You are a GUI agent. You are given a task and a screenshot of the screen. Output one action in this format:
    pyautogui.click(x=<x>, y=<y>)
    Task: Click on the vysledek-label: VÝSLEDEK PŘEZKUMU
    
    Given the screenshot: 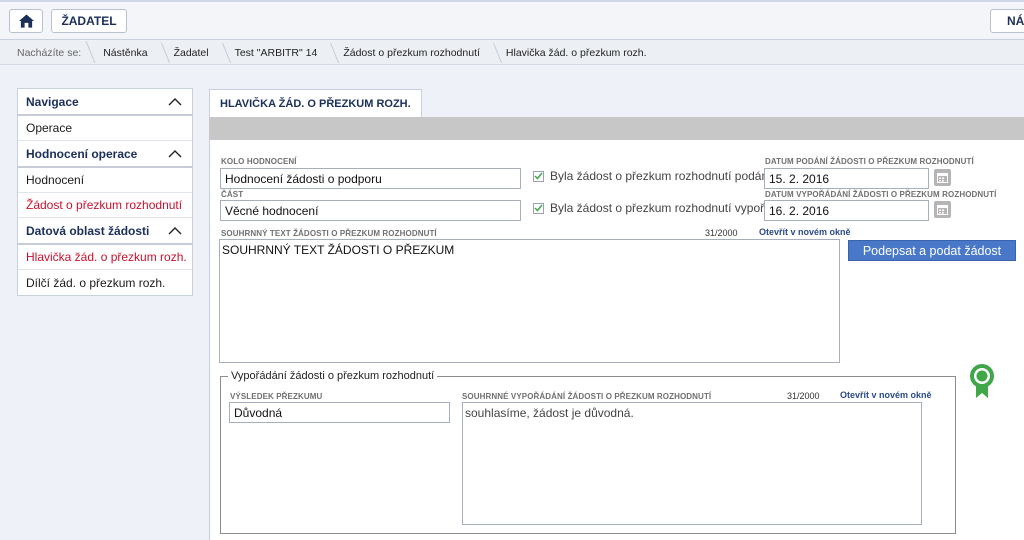 What is the action you would take?
    pyautogui.click(x=276, y=396)
    